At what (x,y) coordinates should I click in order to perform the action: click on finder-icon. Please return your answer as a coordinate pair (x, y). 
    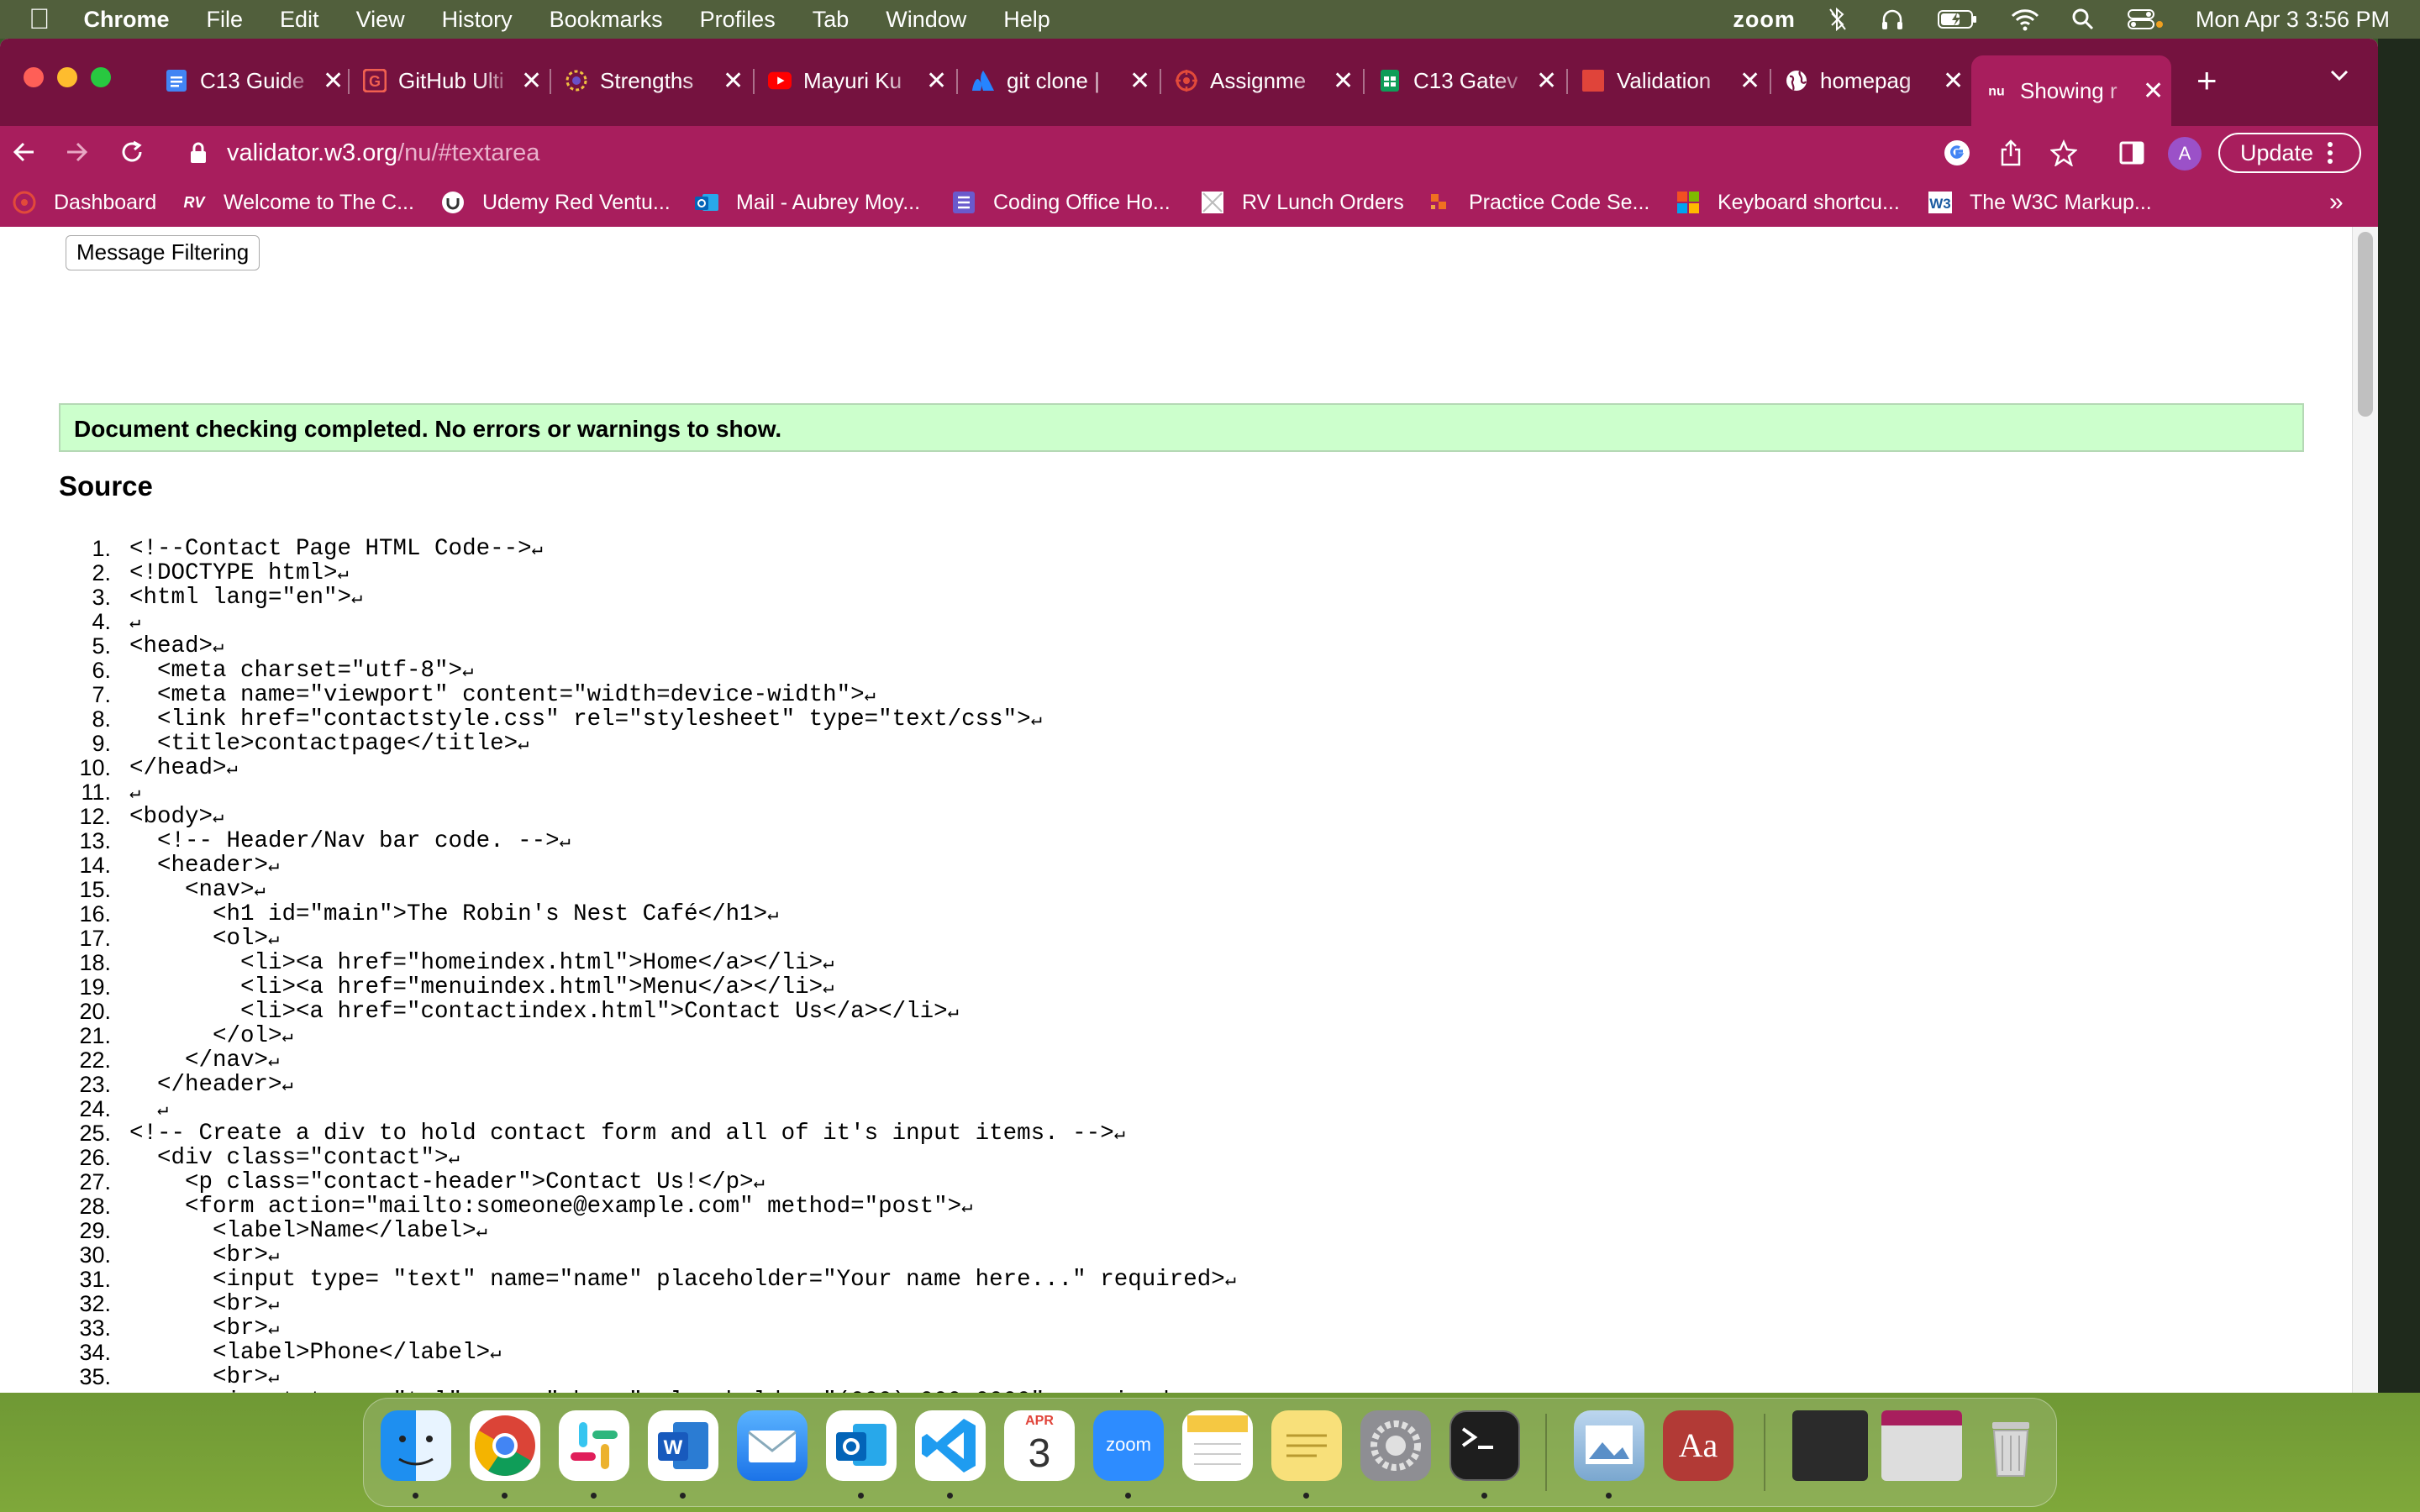
    Looking at the image, I should click on (416, 1445).